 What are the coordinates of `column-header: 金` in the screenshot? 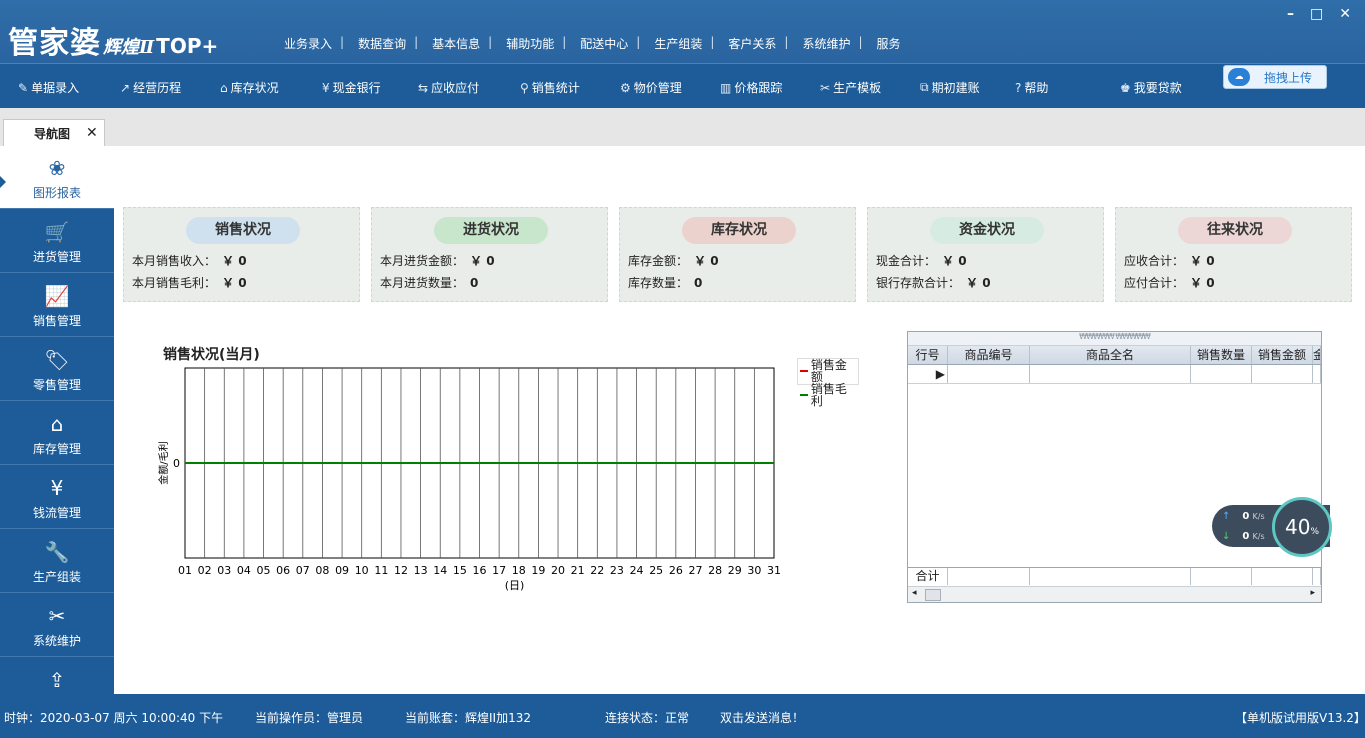 It's located at (1317, 355).